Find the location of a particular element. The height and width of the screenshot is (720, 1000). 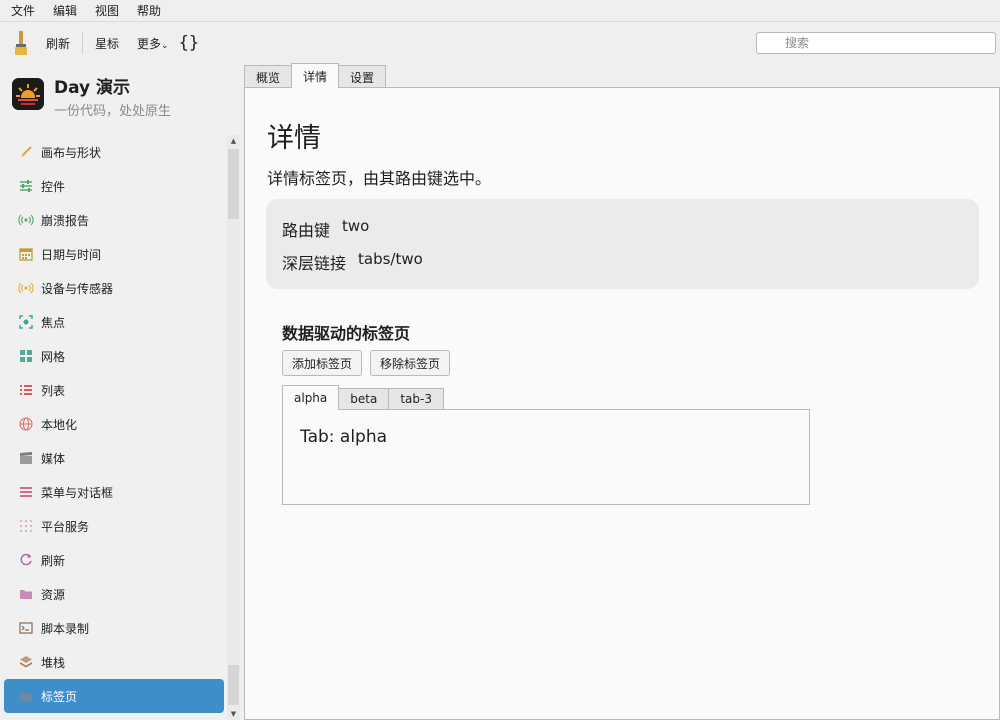

sidebar-item-label: 画布与形状 is located at coordinates (71, 152).